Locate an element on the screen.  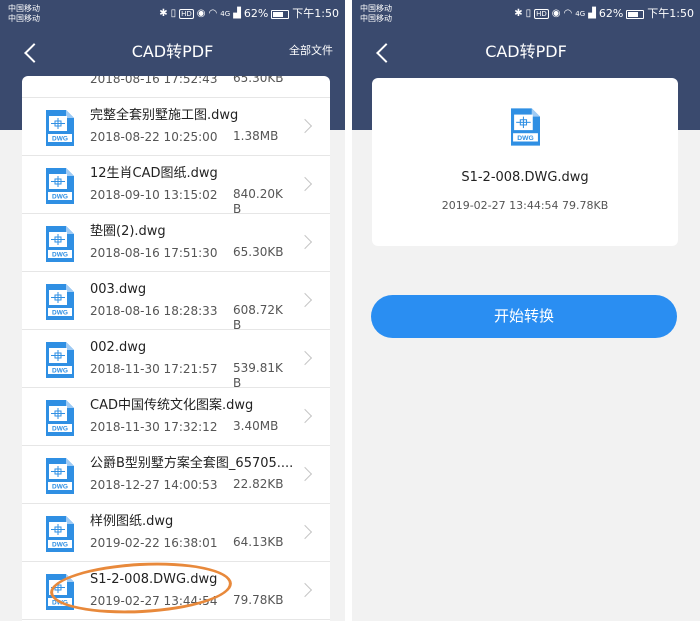
panel-divider is located at coordinates (348, 310).